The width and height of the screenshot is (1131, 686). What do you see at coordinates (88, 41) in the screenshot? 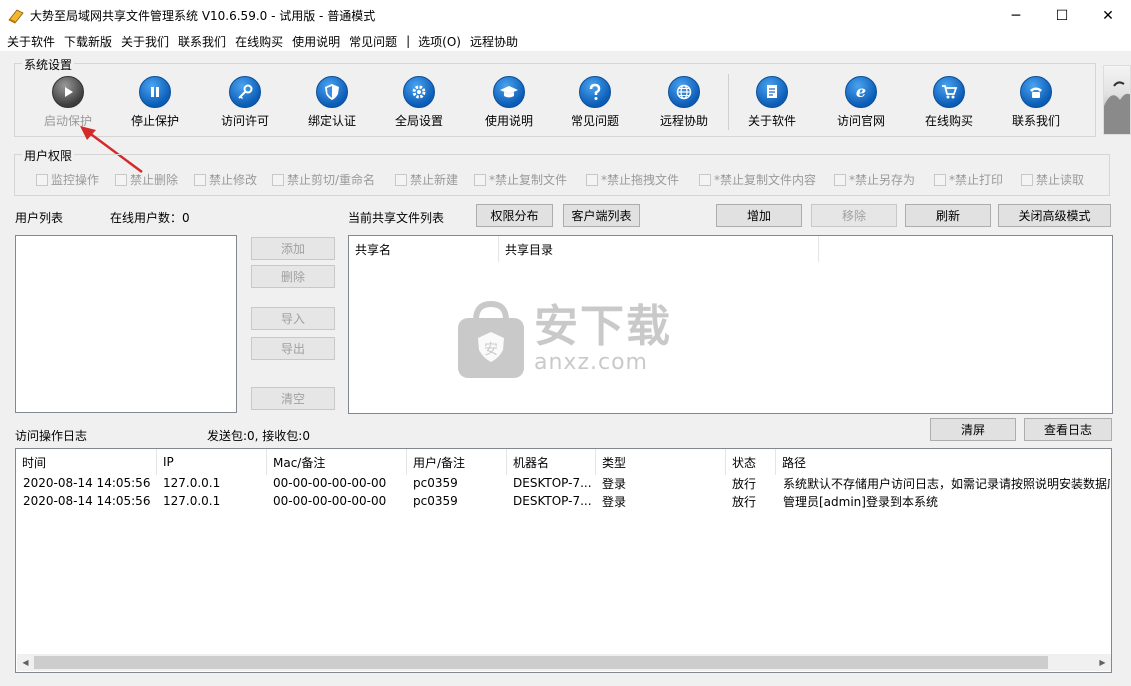
I see `menu-download-new: 下载新版` at bounding box center [88, 41].